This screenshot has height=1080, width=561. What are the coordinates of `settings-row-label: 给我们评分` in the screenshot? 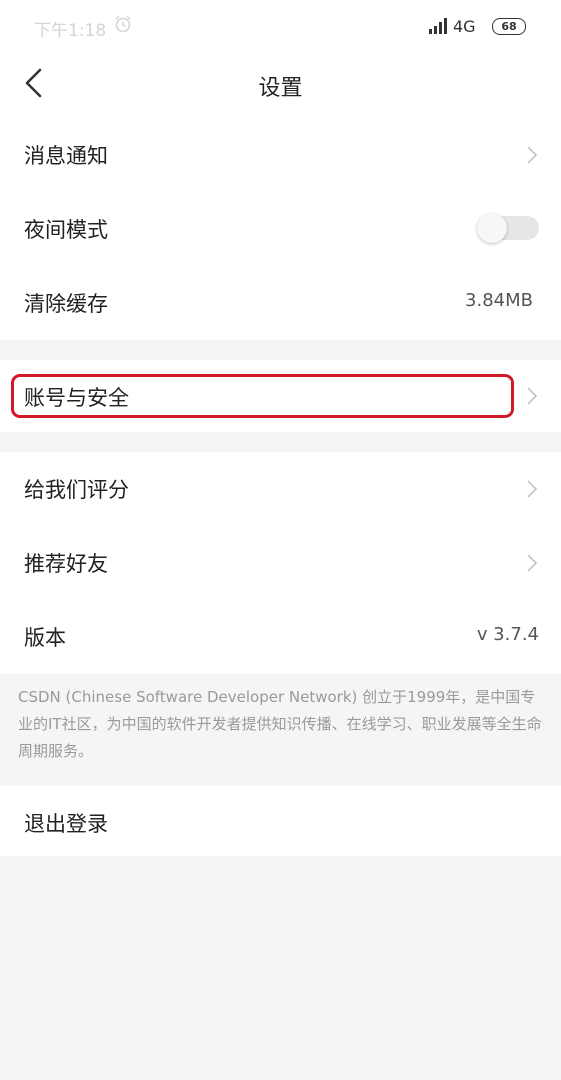 It's located at (76, 490).